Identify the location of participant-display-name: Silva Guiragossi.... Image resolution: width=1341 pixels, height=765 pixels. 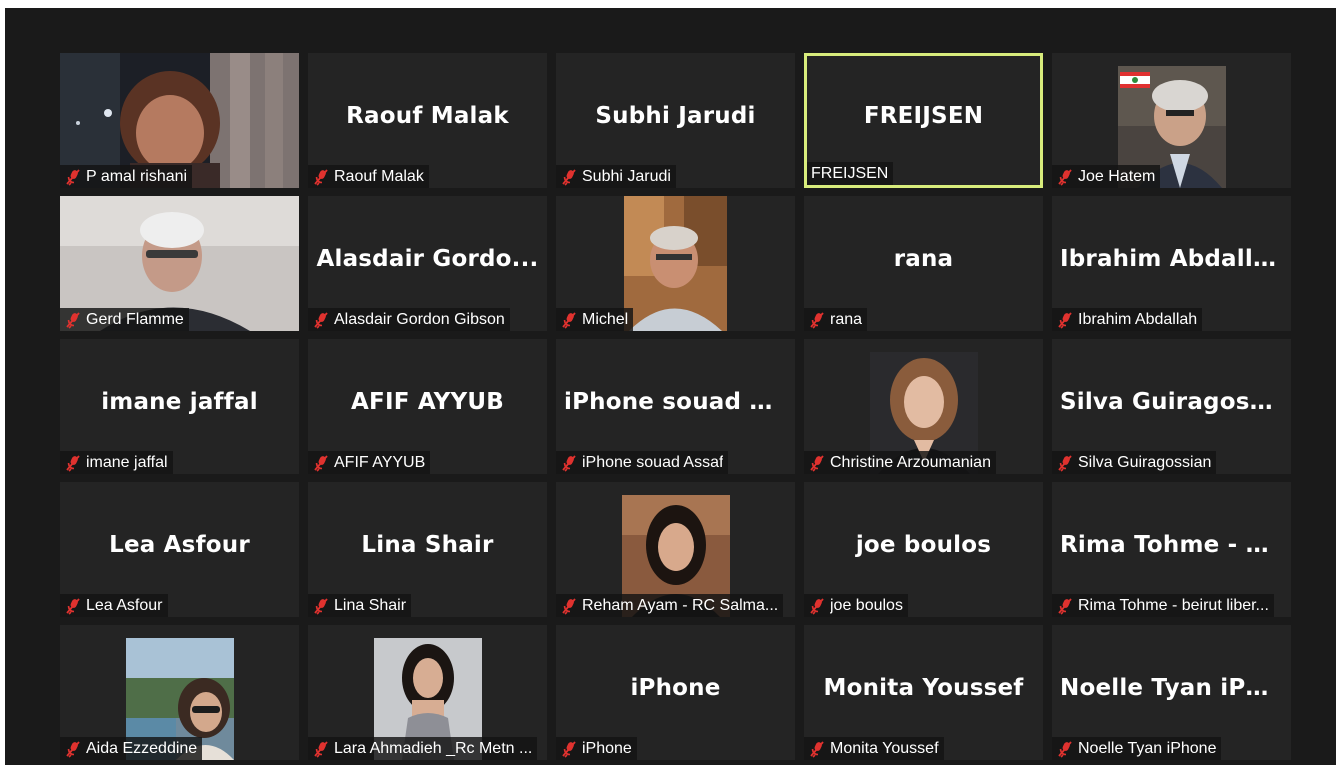
(1171, 402).